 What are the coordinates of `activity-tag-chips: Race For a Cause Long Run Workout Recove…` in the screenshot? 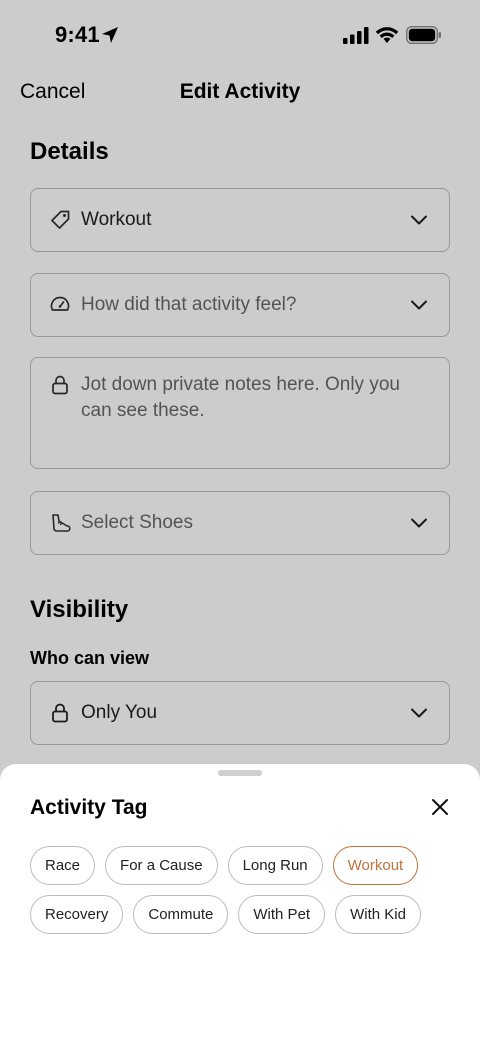 It's located at (245, 895).